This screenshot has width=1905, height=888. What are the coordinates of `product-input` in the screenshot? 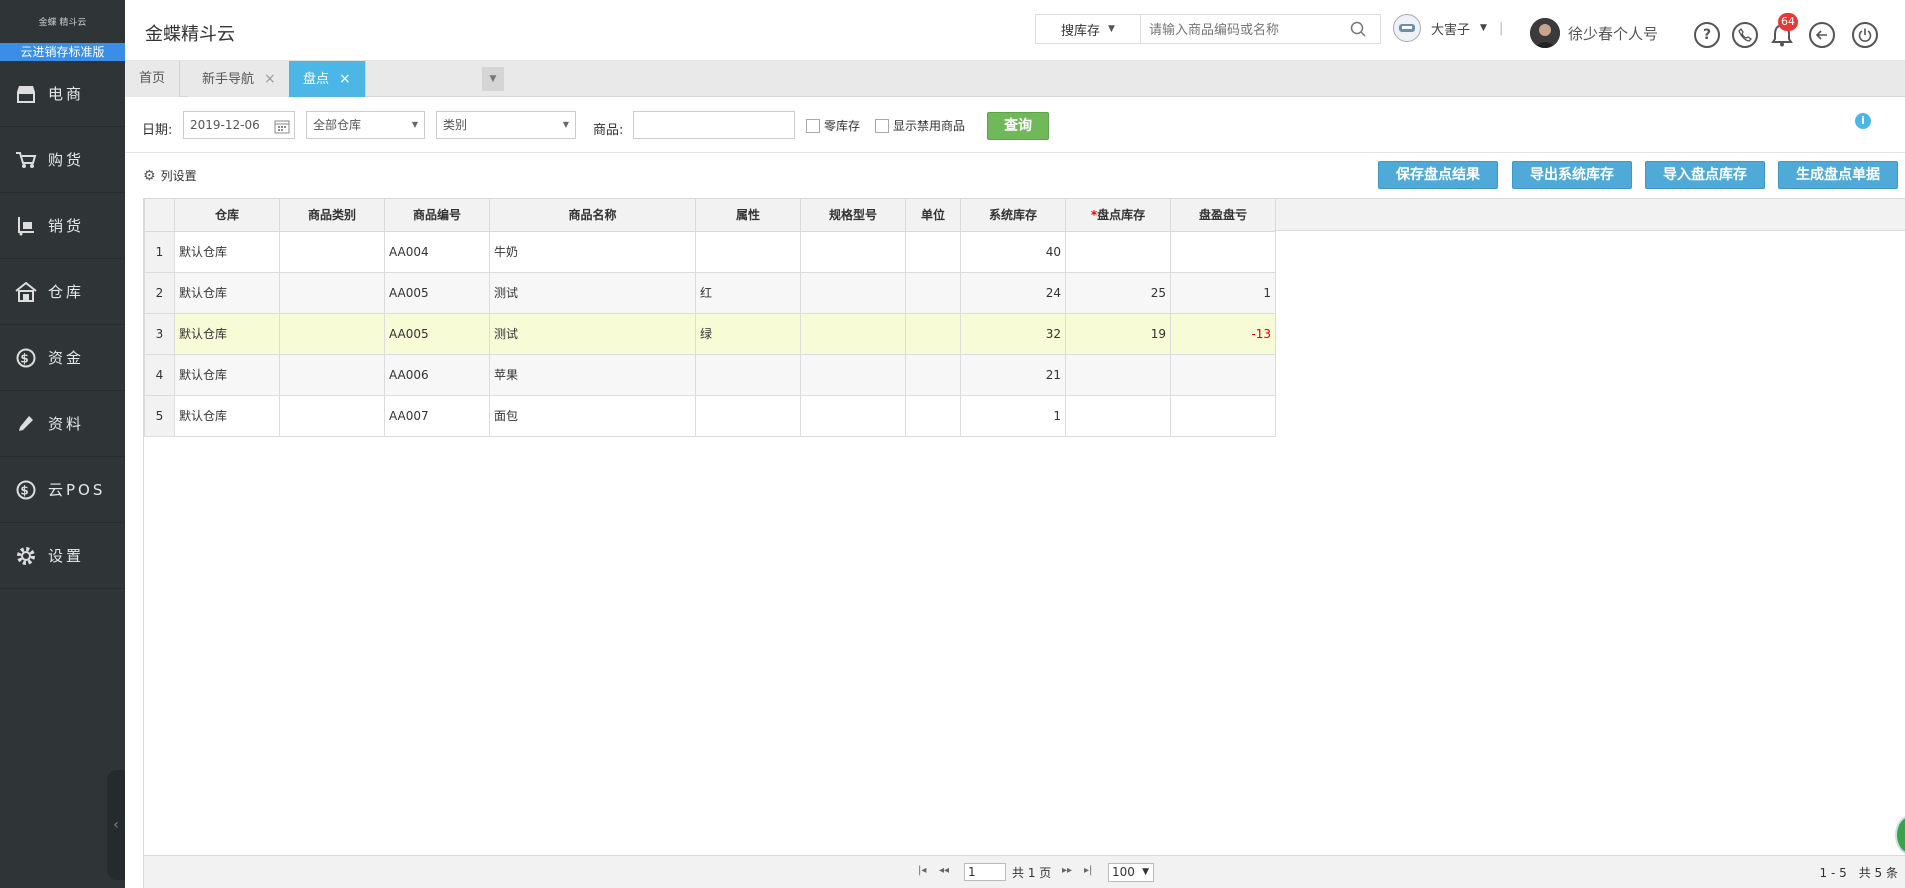 It's located at (714, 125).